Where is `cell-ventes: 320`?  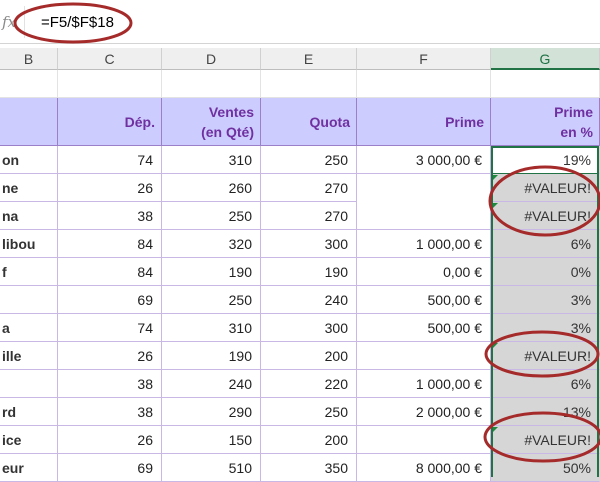
cell-ventes: 320 is located at coordinates (211, 244).